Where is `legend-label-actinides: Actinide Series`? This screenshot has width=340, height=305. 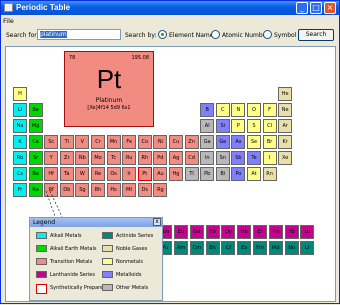
legend-label-actinides: Actinide Series is located at coordinates (135, 236).